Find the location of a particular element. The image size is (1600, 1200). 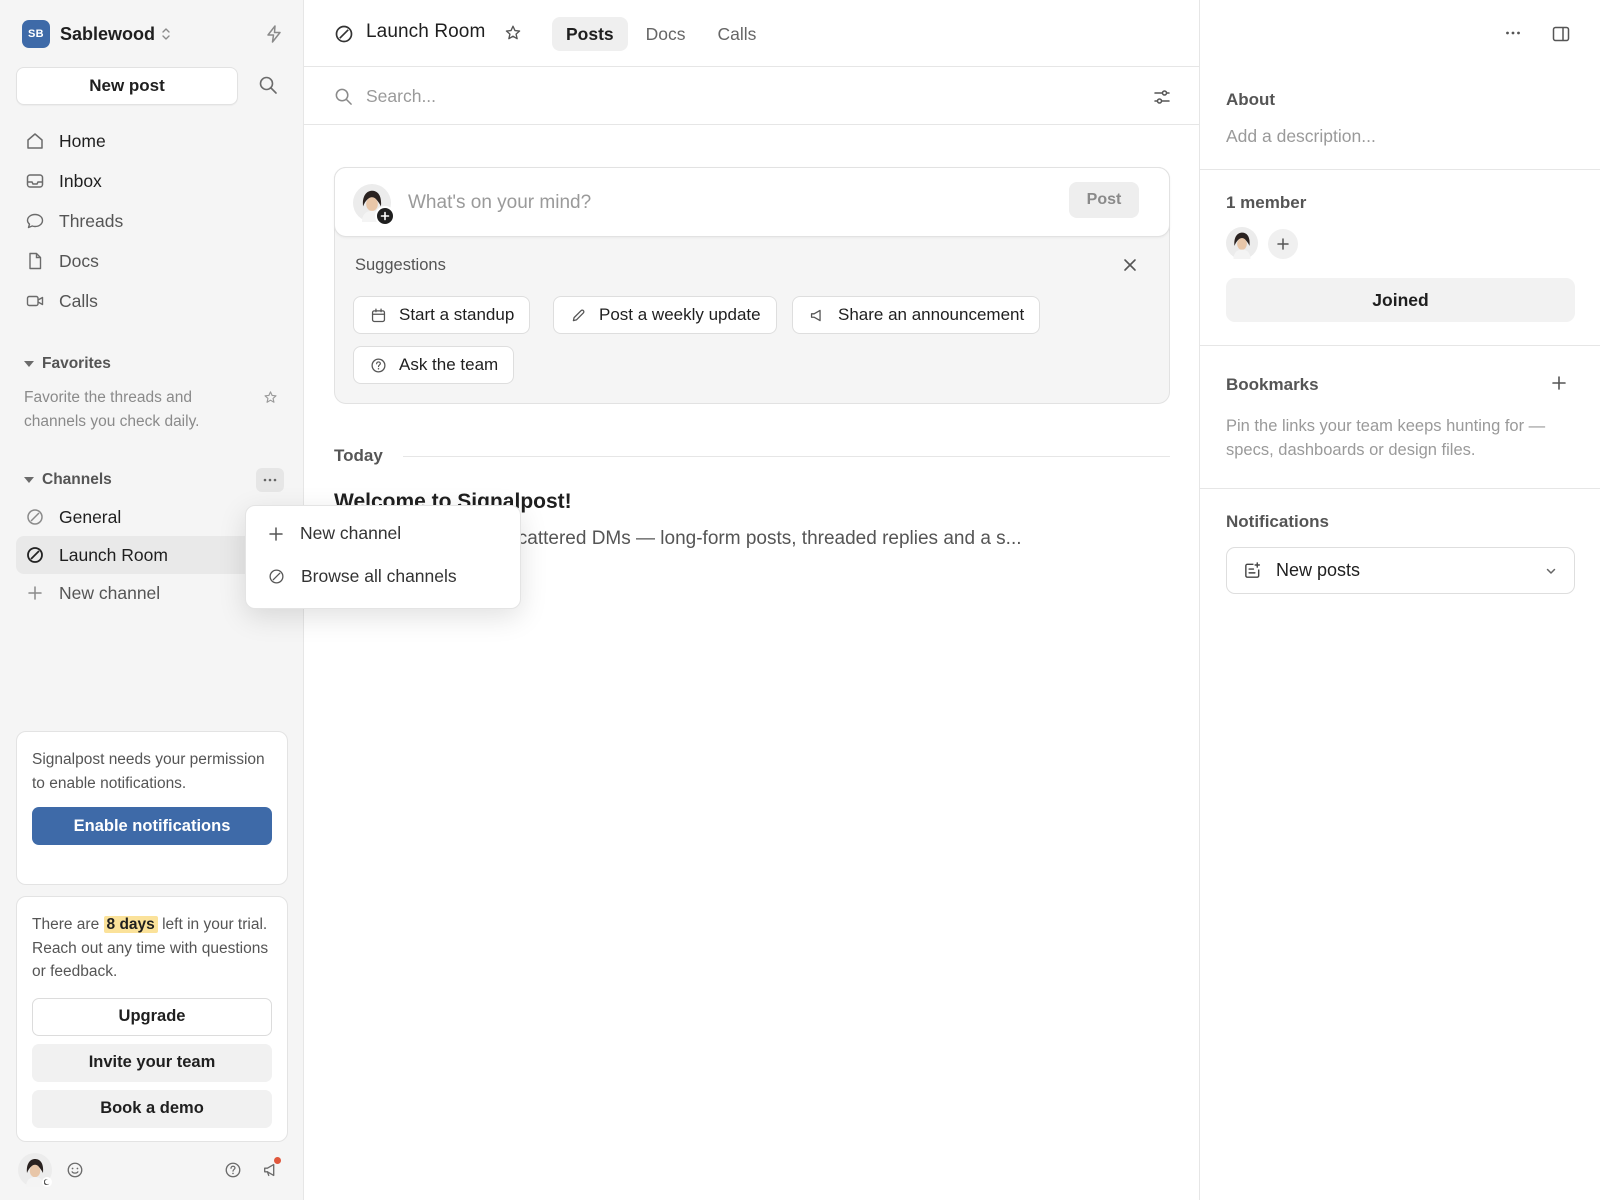

calendar-icon is located at coordinates (378, 315).